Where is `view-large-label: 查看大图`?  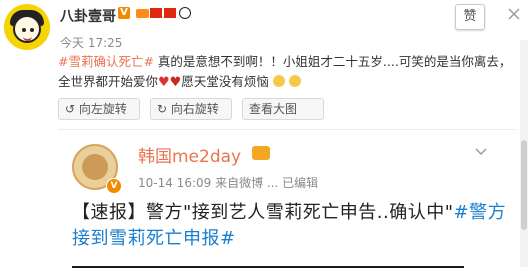 view-large-label: 查看大图 is located at coordinates (273, 109).